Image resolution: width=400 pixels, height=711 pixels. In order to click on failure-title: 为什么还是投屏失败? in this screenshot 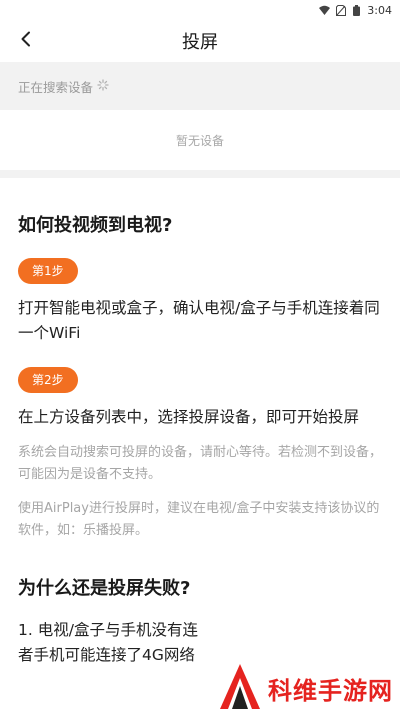, I will do `click(104, 588)`.